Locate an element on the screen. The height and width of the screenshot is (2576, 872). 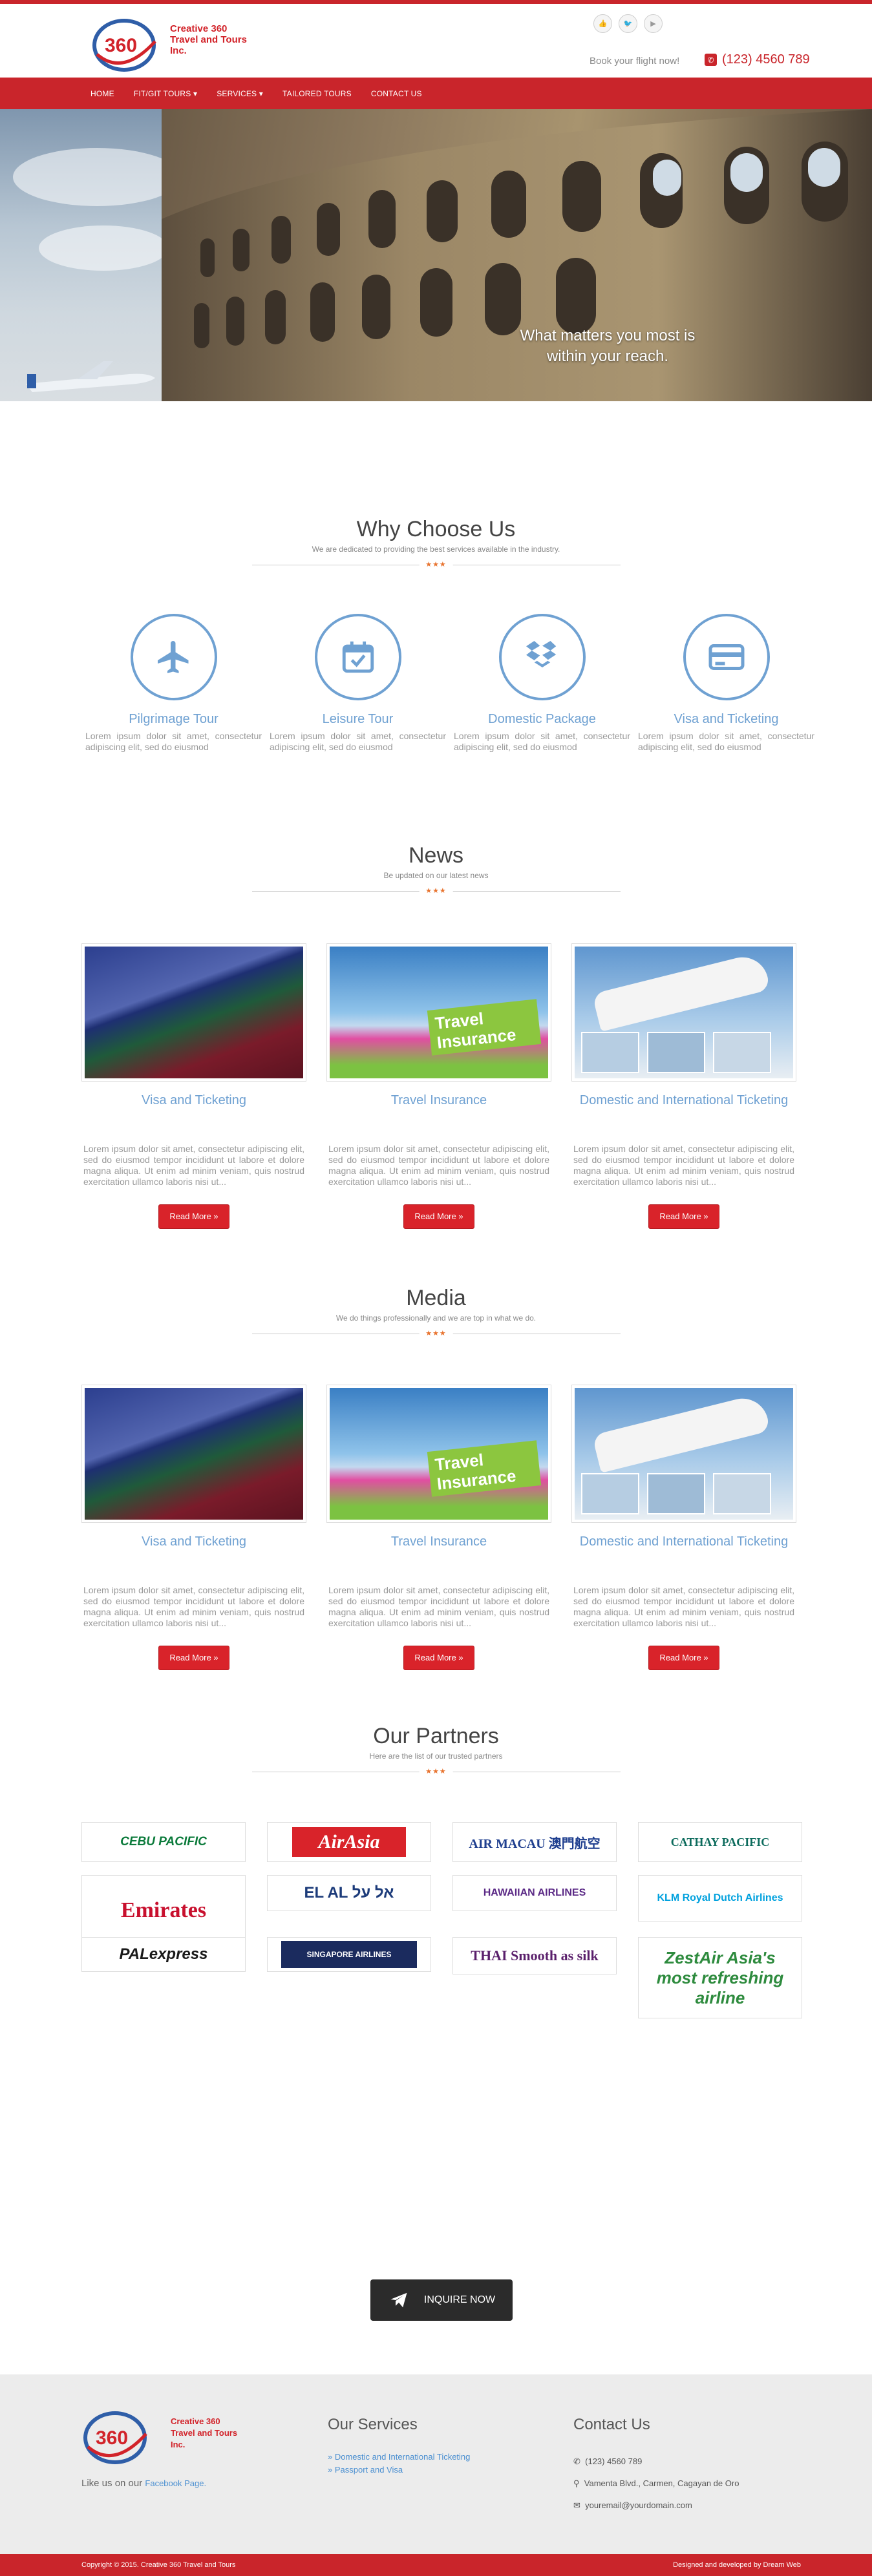
partner-logo-cathay-pacific: CATHAY PACIFIC is located at coordinates (720, 1842).